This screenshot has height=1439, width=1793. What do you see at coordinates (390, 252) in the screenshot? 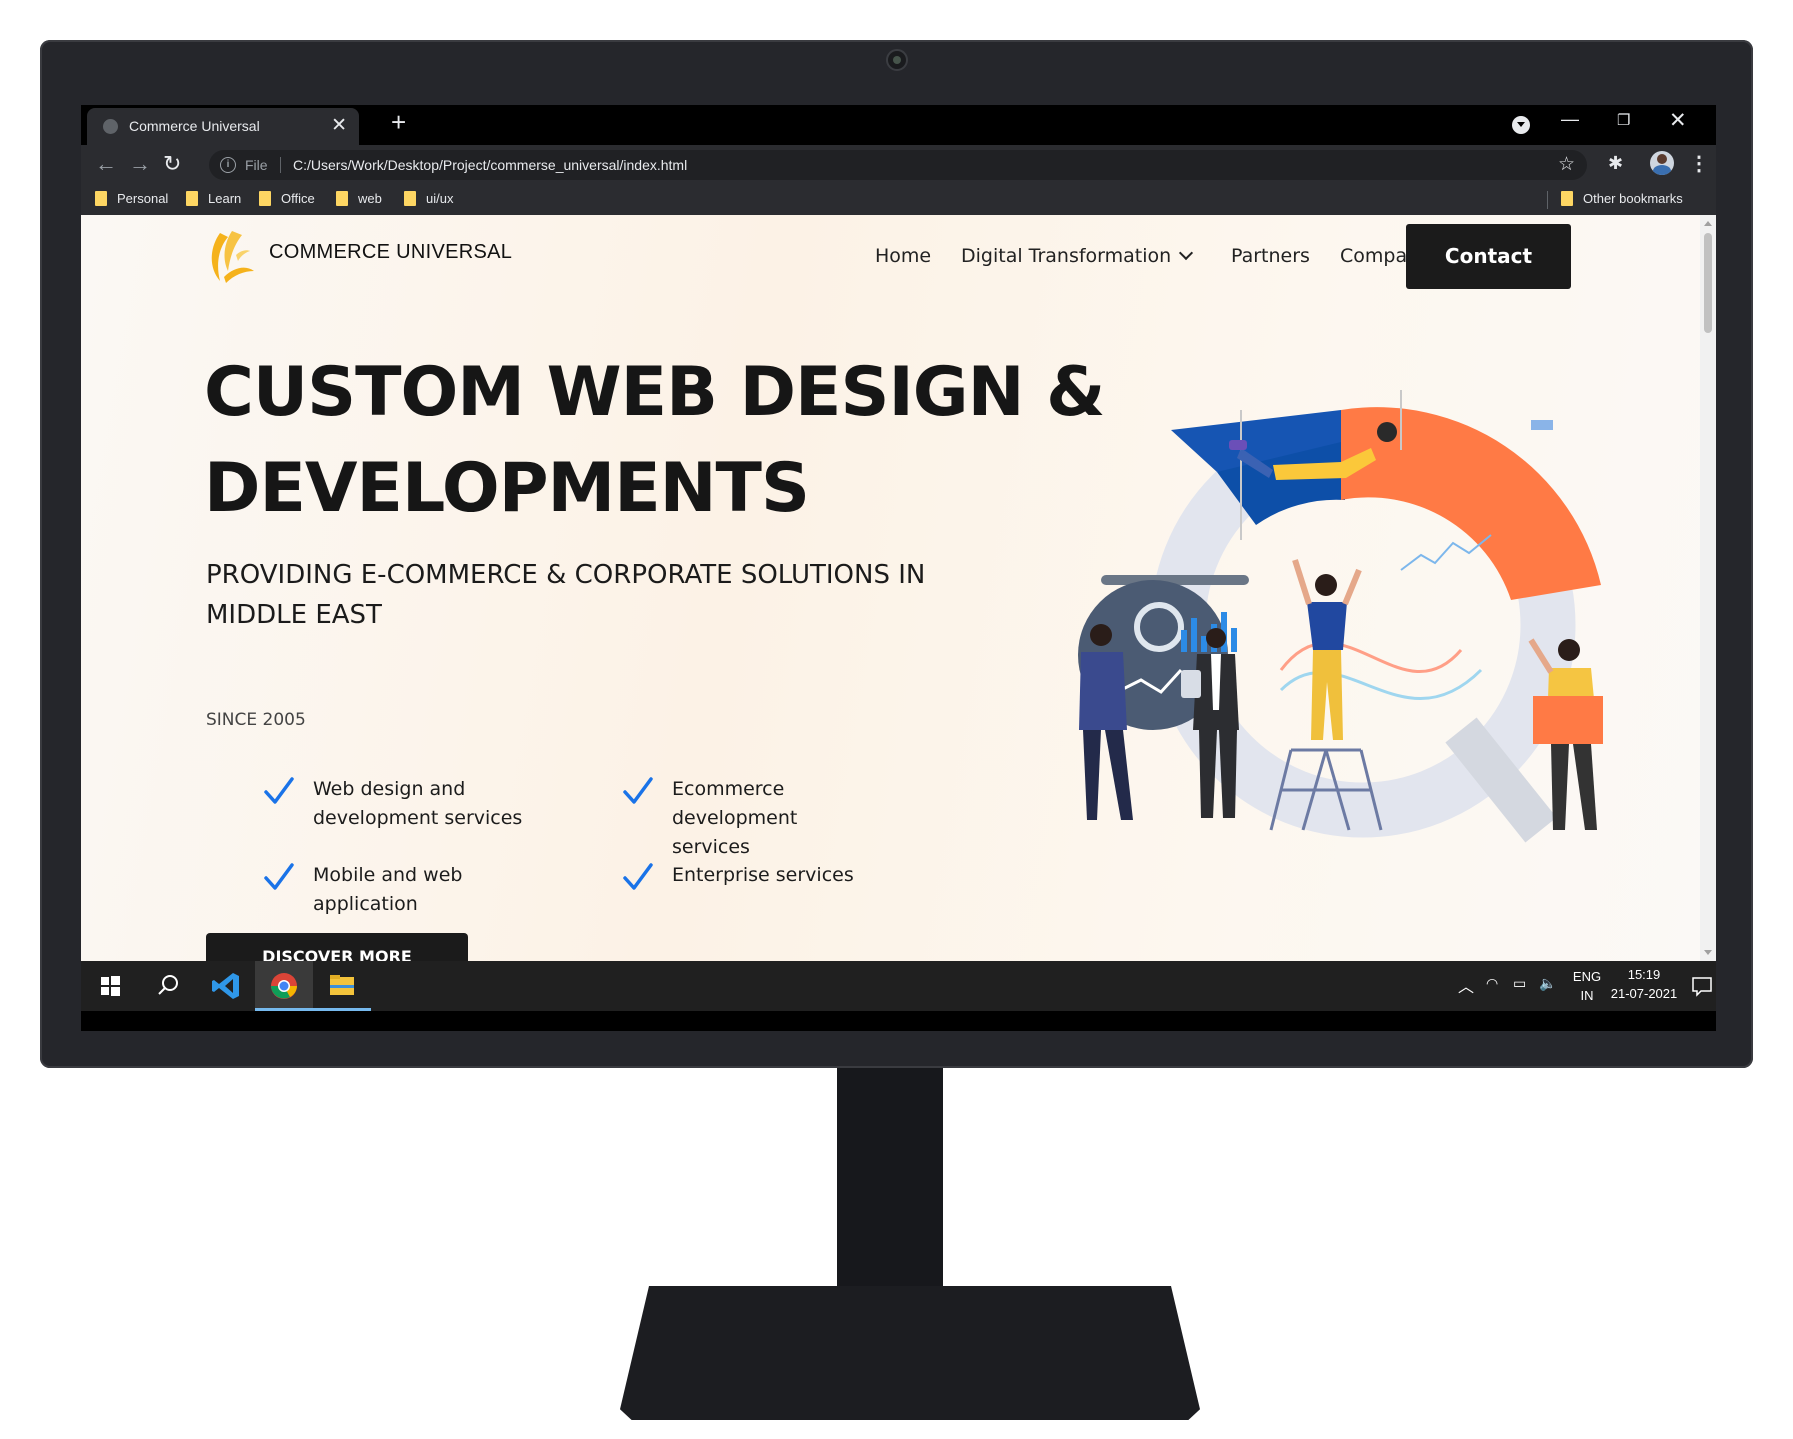
I see `brand-name: COMMERCE UNIVERSAL` at bounding box center [390, 252].